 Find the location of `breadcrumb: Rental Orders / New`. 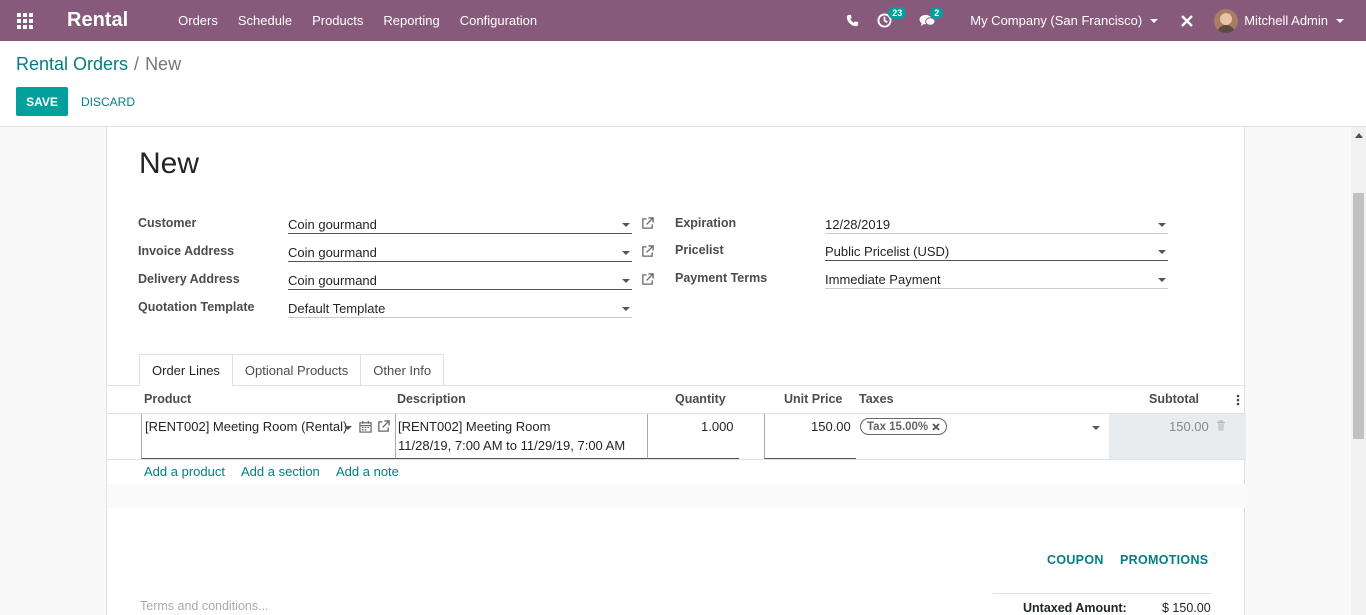

breadcrumb: Rental Orders / New is located at coordinates (98, 64).